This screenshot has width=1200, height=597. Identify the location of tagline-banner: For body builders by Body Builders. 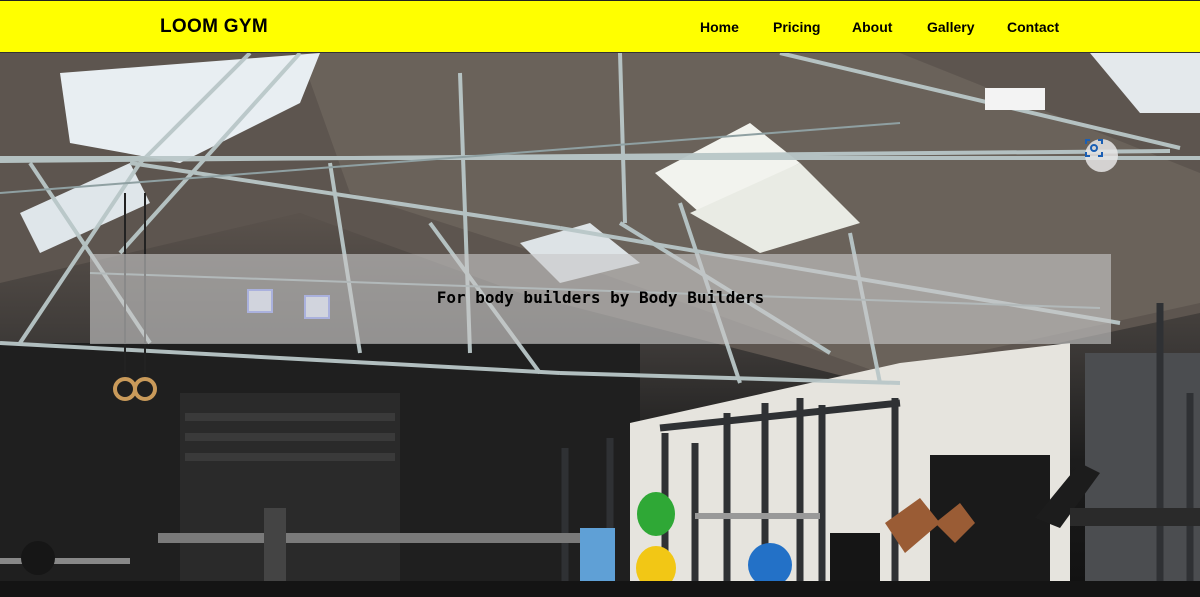
(600, 299).